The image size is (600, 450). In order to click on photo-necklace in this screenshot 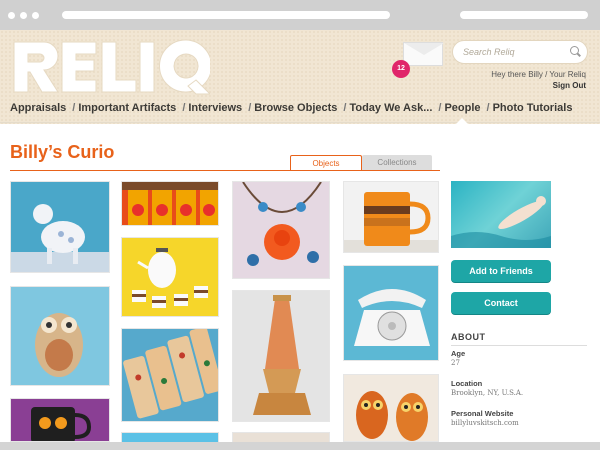, I will do `click(281, 230)`.